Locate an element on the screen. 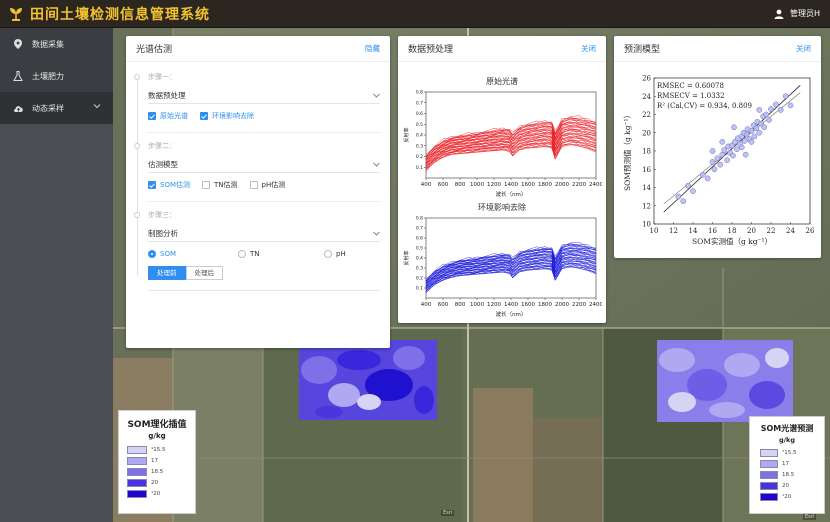  model-select: 估测模型 is located at coordinates (264, 165).